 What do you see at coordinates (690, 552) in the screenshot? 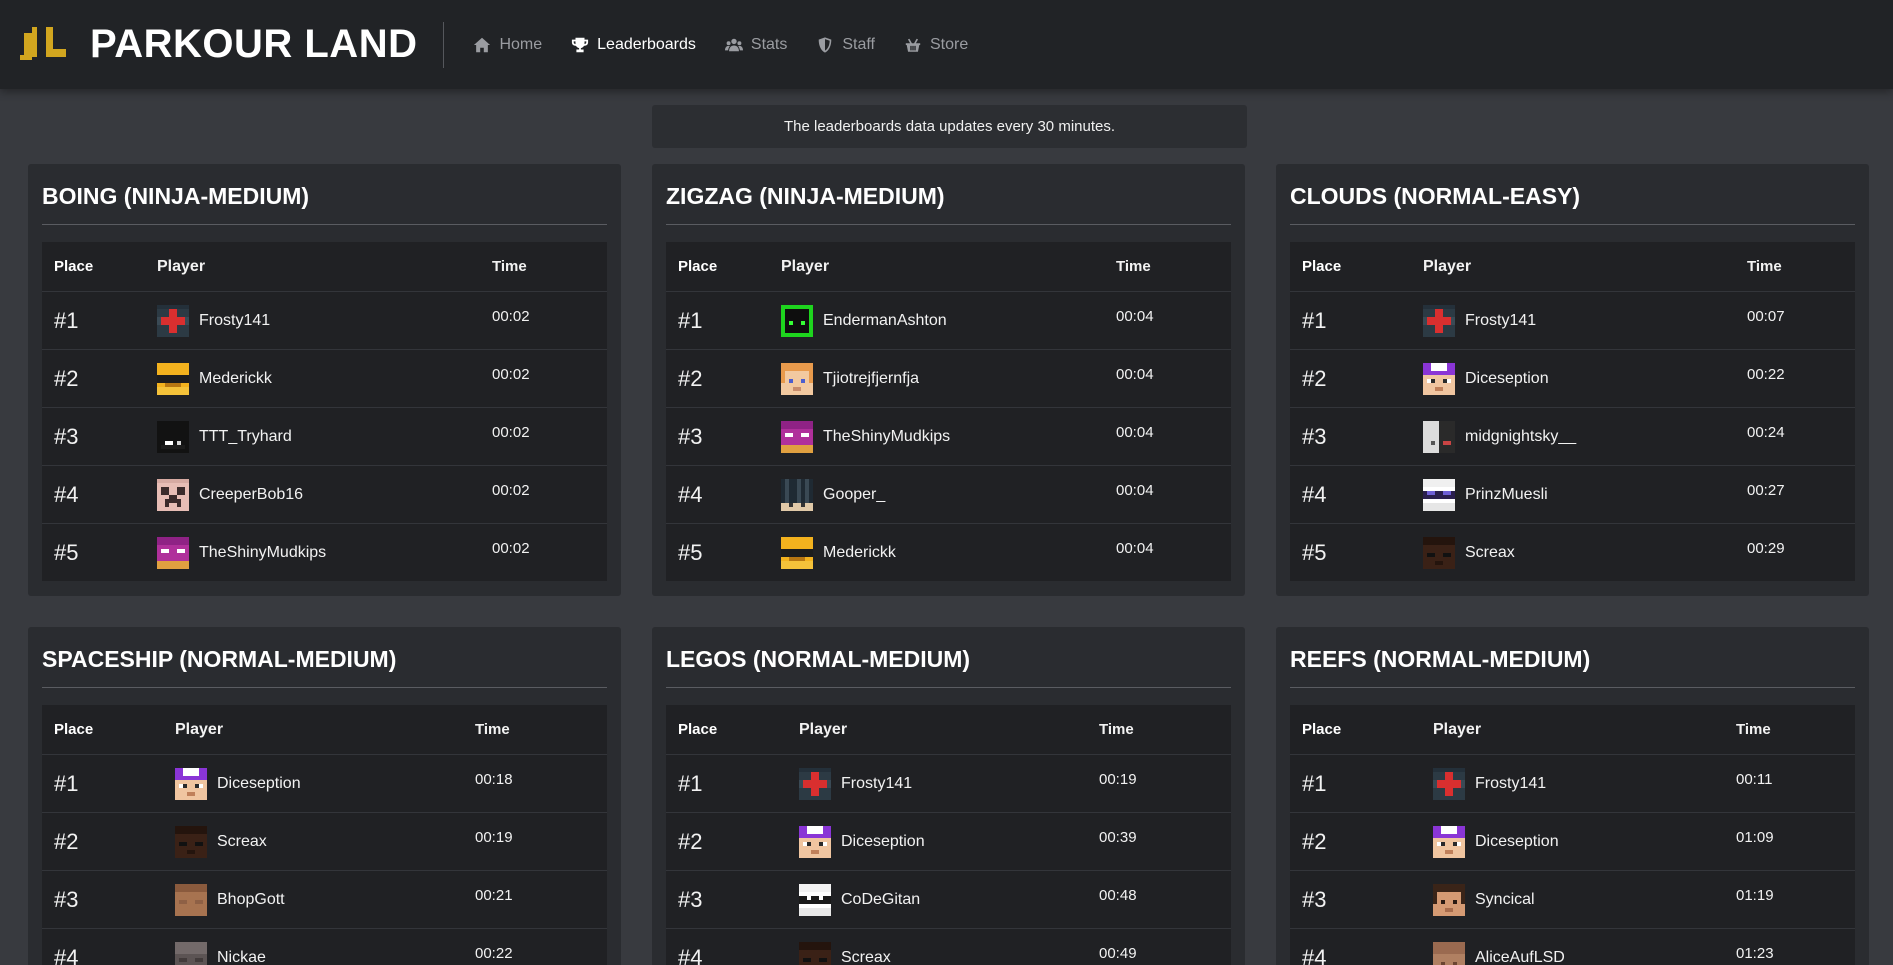
I see `place-cell: #5` at bounding box center [690, 552].